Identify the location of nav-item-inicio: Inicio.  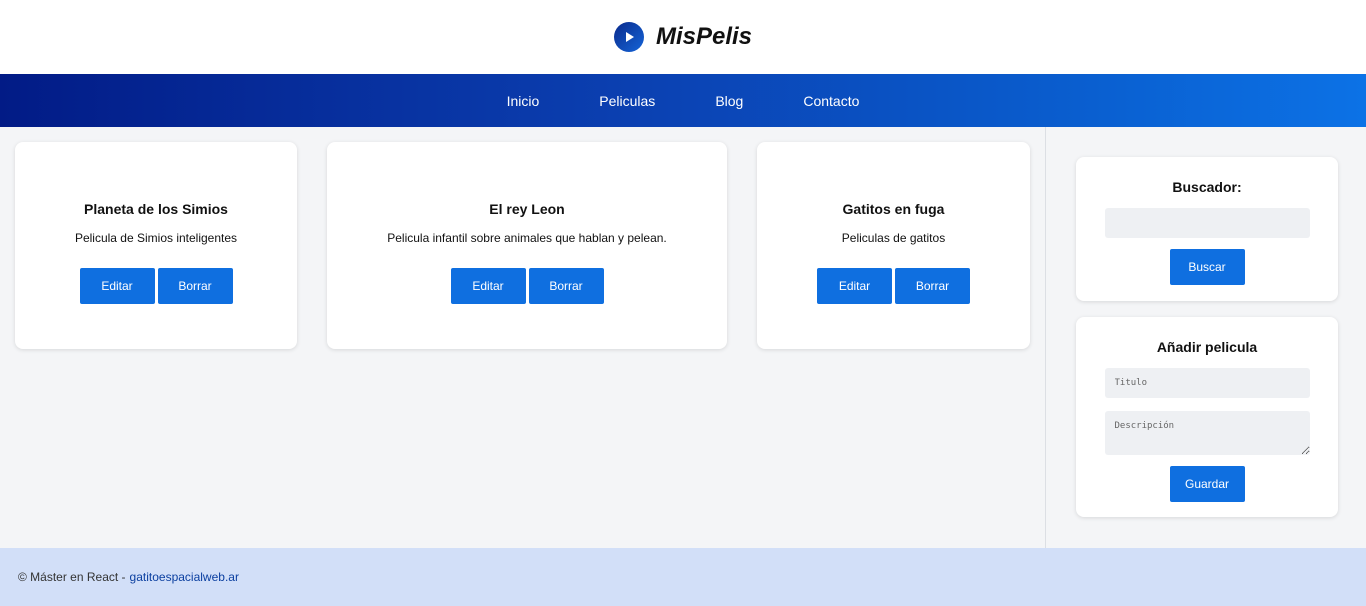
(523, 101).